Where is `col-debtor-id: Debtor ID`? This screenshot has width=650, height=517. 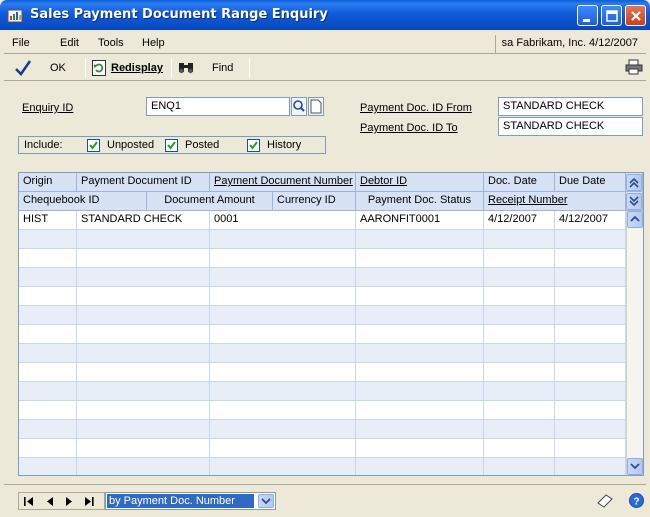
col-debtor-id: Debtor ID is located at coordinates (420, 182).